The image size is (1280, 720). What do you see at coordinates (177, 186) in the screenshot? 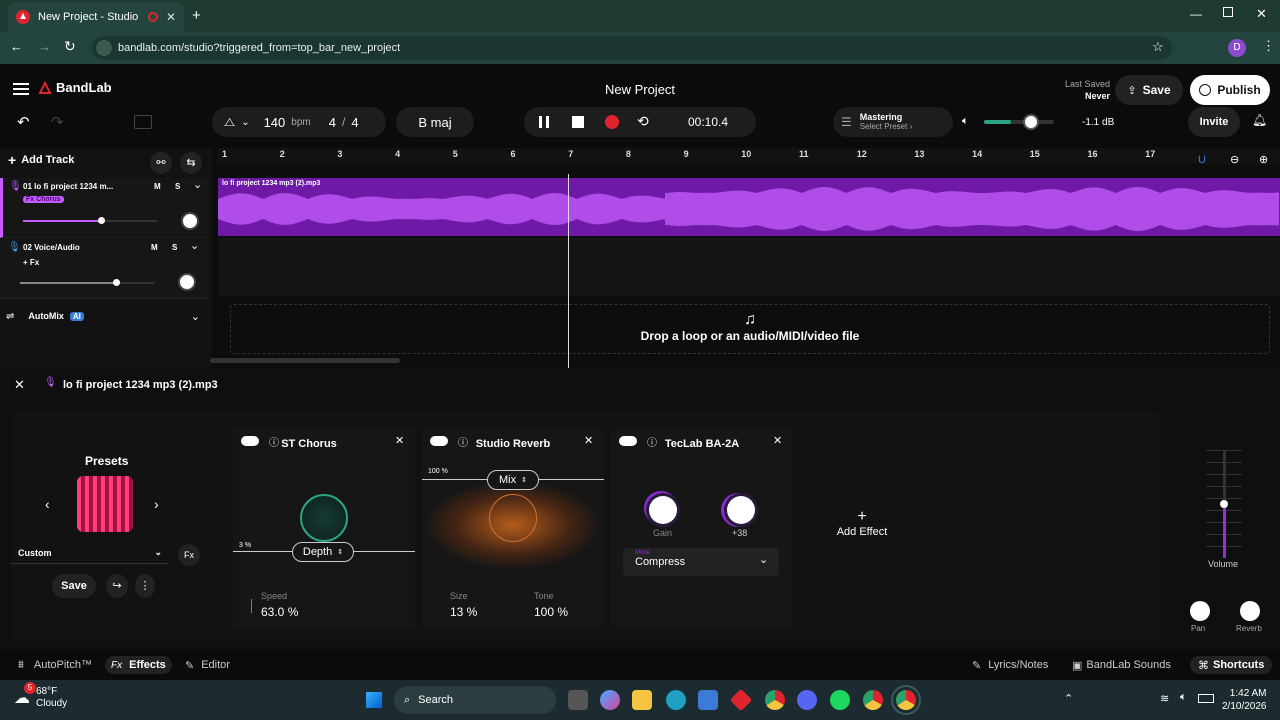
I see `solo-button: S` at bounding box center [177, 186].